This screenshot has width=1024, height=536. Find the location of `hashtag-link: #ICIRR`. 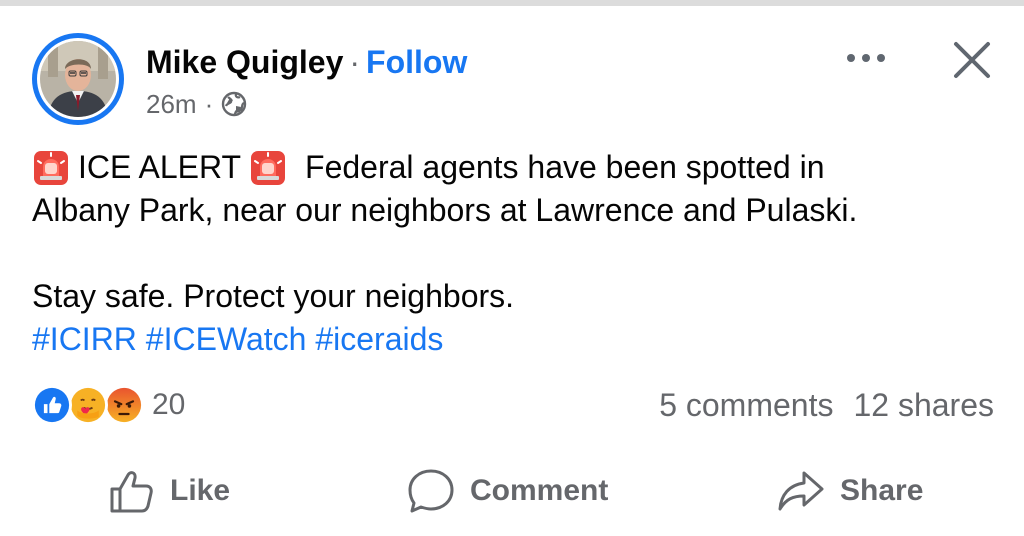

hashtag-link: #ICIRR is located at coordinates (84, 339).